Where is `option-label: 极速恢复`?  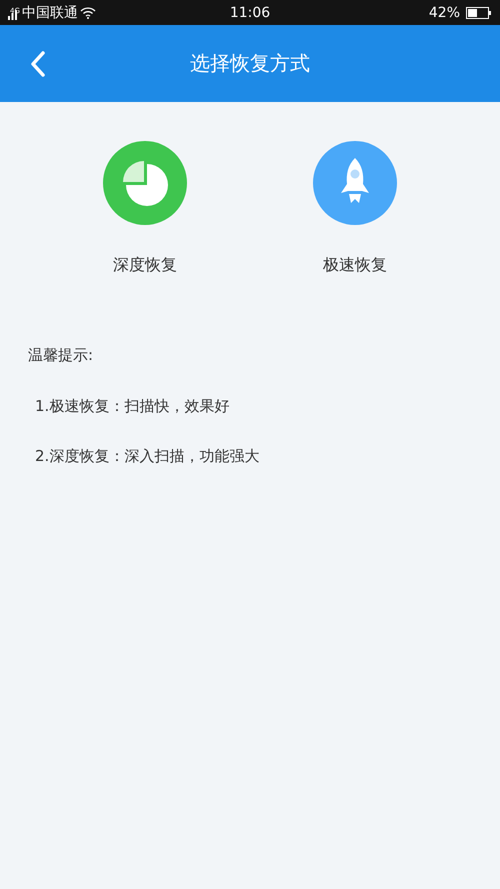 option-label: 极速恢复 is located at coordinates (355, 265).